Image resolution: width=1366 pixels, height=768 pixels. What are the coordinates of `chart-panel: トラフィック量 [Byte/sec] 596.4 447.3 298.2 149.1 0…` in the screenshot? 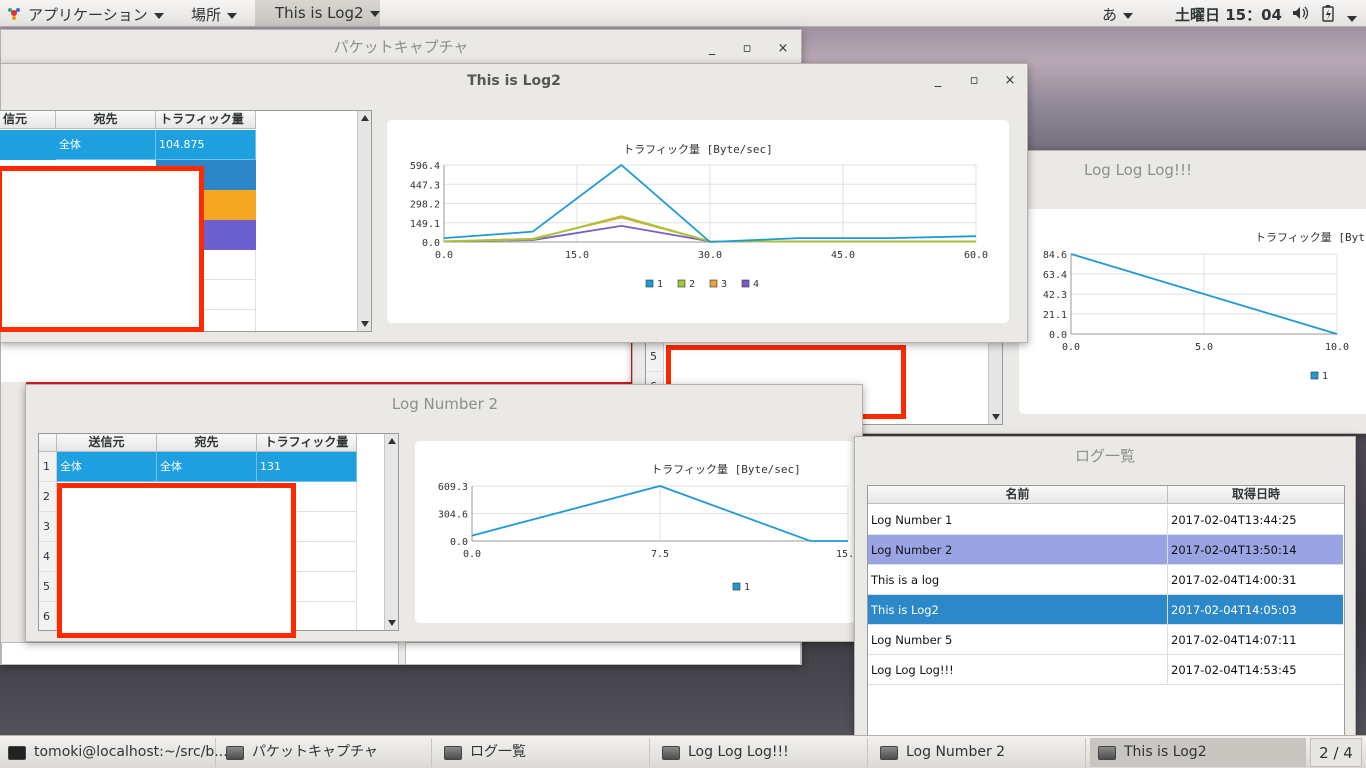 It's located at (698, 221).